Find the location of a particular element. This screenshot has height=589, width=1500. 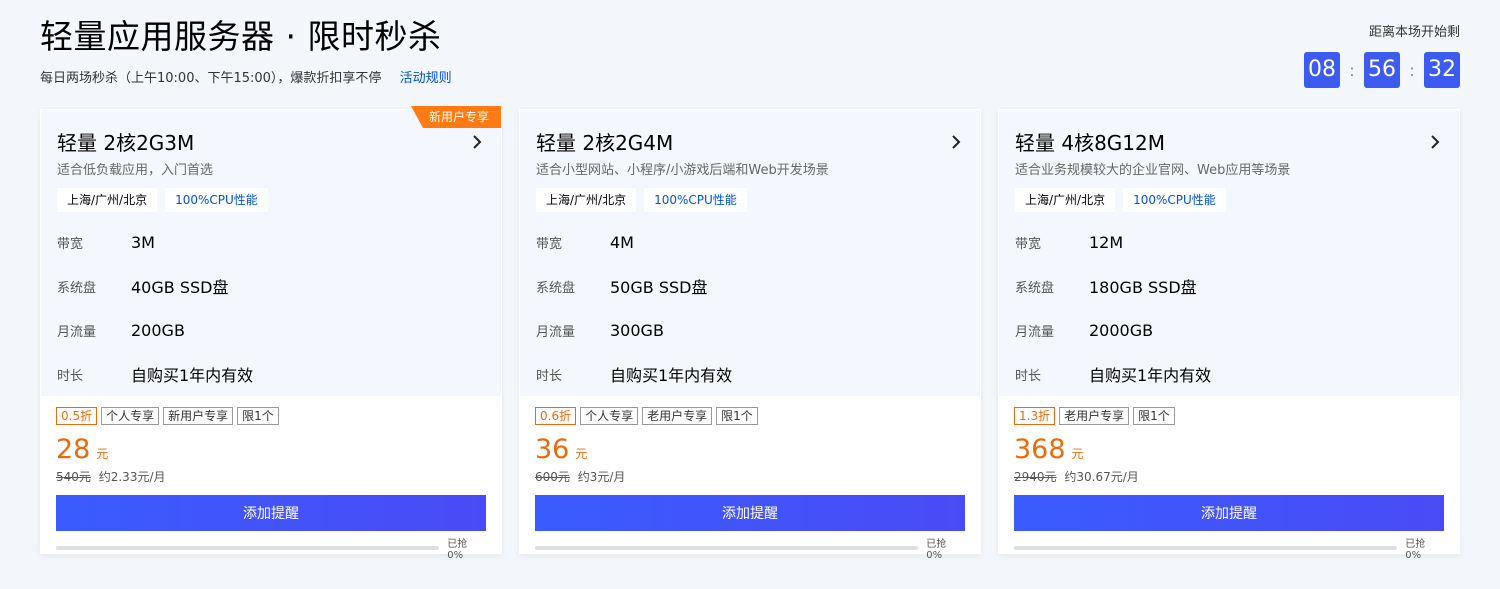

spec-row: 系统盘 180GB SSD盘 is located at coordinates (1229, 286).